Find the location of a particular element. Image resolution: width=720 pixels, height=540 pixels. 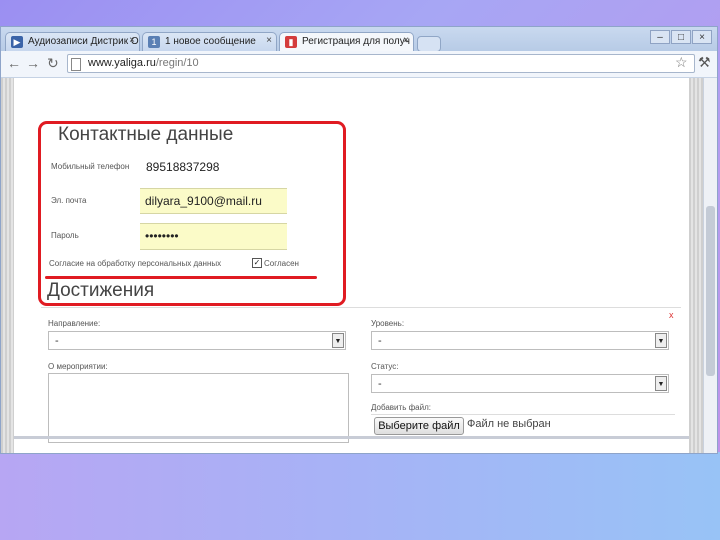

event-label: О мероприятии: is located at coordinates (78, 366).